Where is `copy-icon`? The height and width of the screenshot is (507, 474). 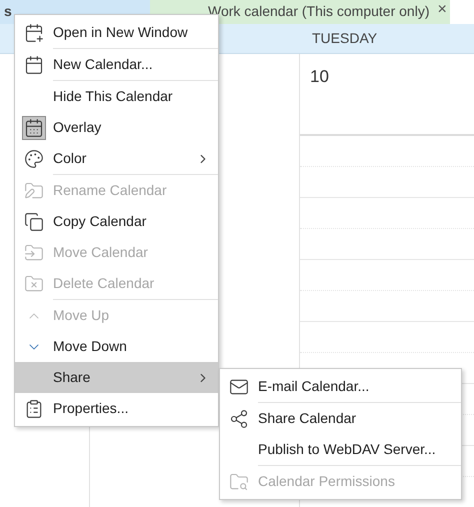
copy-icon is located at coordinates (34, 222).